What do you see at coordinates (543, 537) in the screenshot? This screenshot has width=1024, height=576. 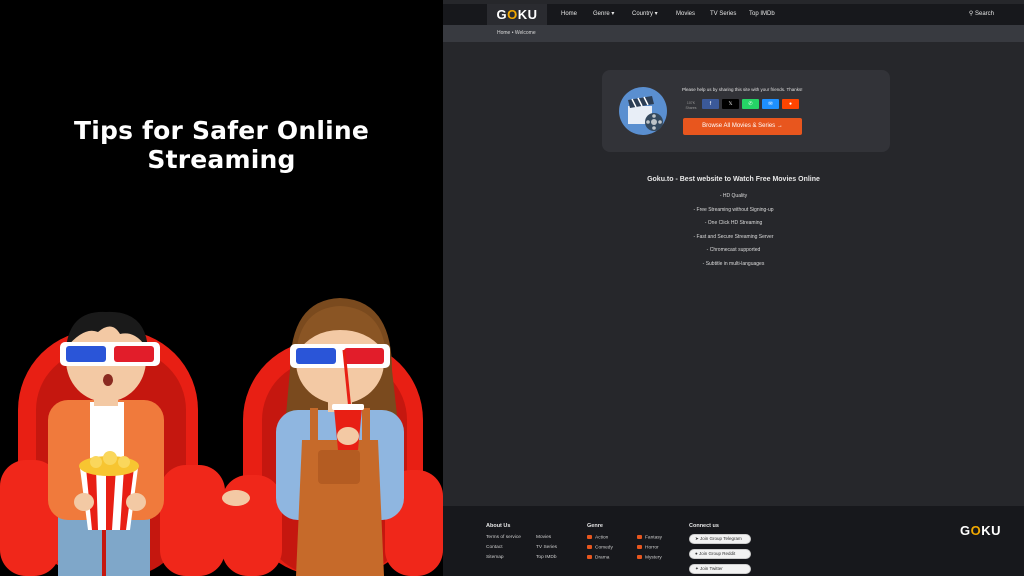 I see `footer-link-movies: Movies` at bounding box center [543, 537].